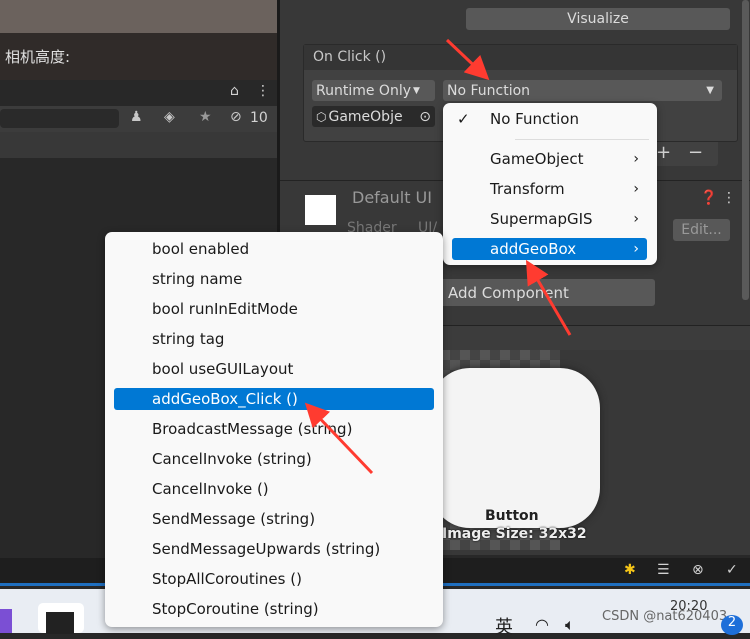 This screenshot has height=639, width=750. I want to click on arrow-to-function-dropdown, so click(467, 59).